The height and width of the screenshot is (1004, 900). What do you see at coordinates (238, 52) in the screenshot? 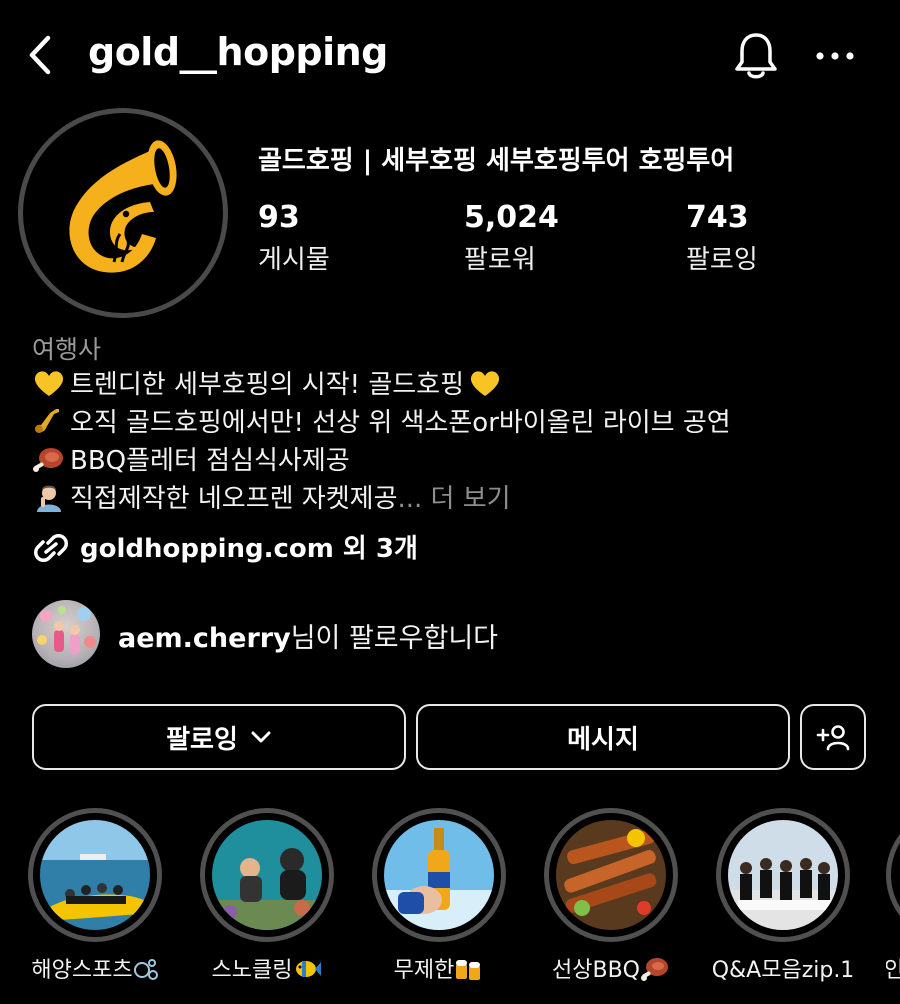
I see `profile-username: gold__hopping` at bounding box center [238, 52].